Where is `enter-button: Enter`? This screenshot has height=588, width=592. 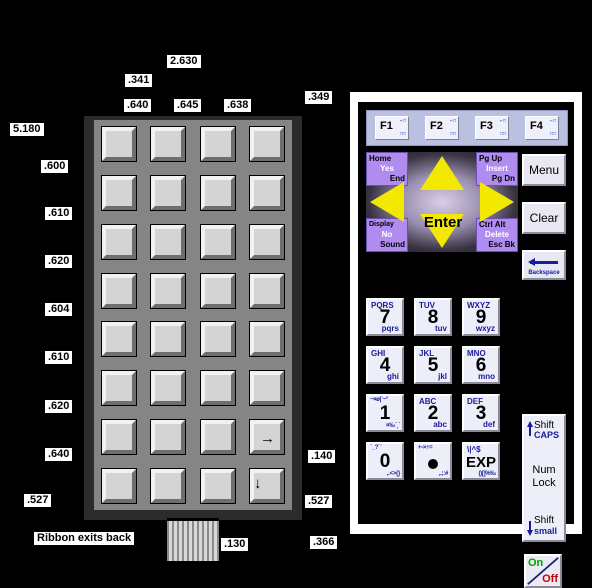 enter-button: Enter is located at coordinates (443, 223).